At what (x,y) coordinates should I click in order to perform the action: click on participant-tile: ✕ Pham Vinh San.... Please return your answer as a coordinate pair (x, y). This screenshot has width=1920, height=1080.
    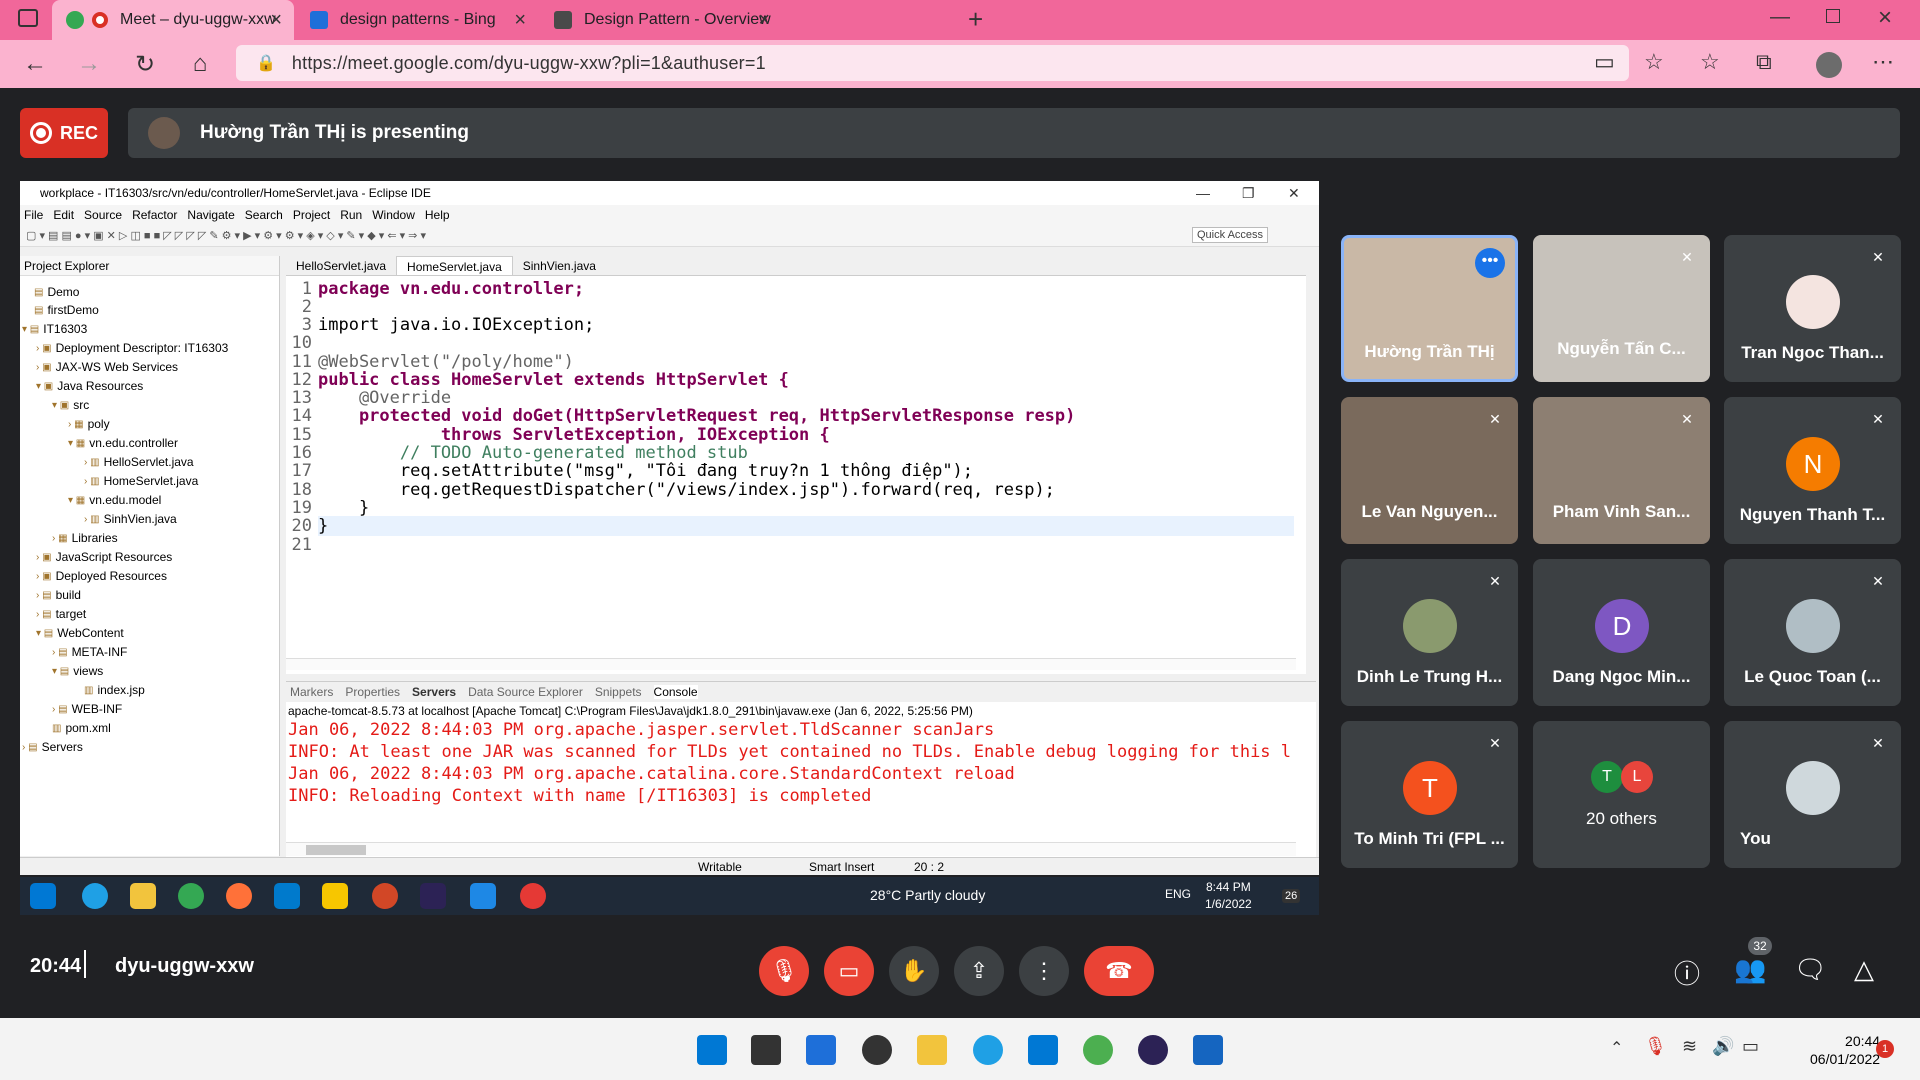
    Looking at the image, I should click on (1621, 470).